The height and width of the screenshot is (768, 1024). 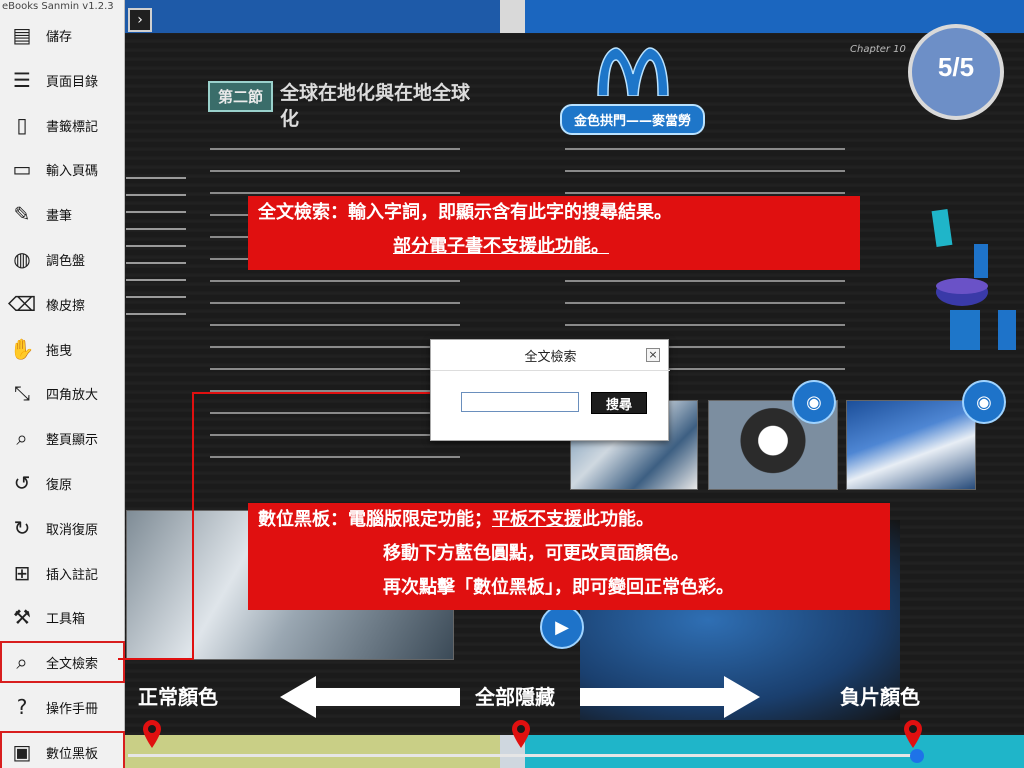 I want to click on redo-icon: ↻, so click(x=22, y=528).